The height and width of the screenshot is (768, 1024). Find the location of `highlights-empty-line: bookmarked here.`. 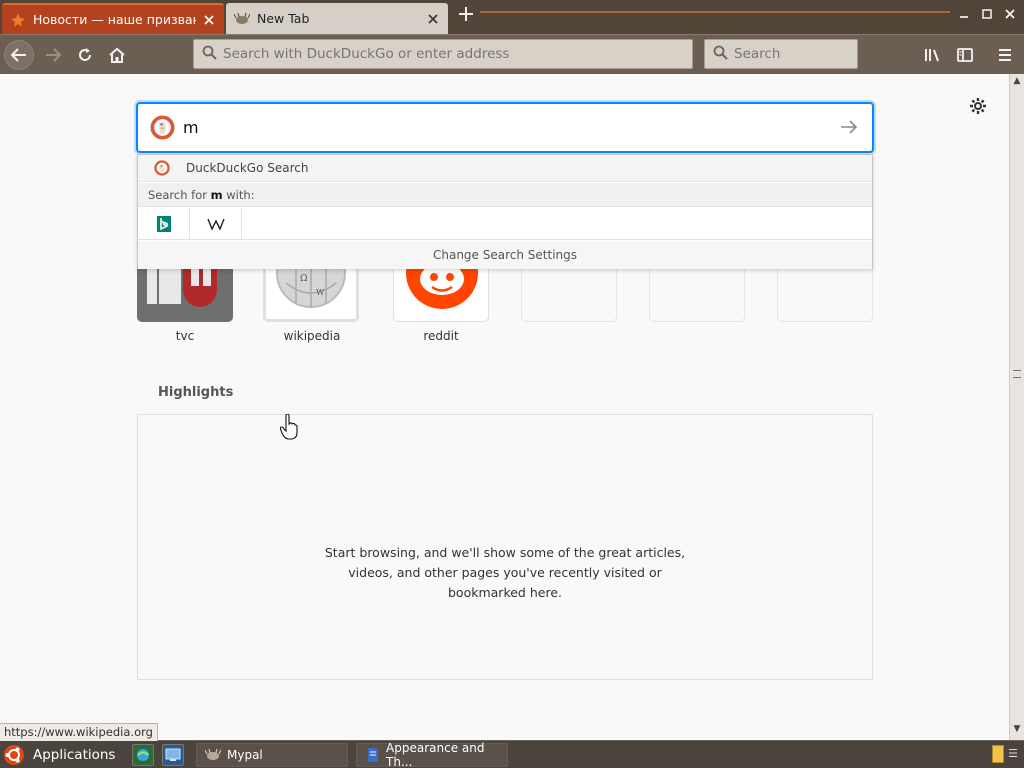

highlights-empty-line: bookmarked here. is located at coordinates (505, 592).